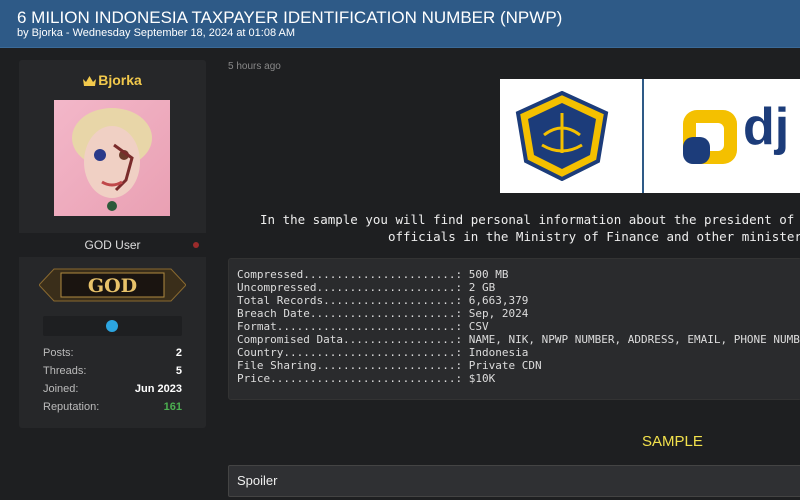  Describe the element at coordinates (61, 389) in the screenshot. I see `stat-label: Joined:` at that location.